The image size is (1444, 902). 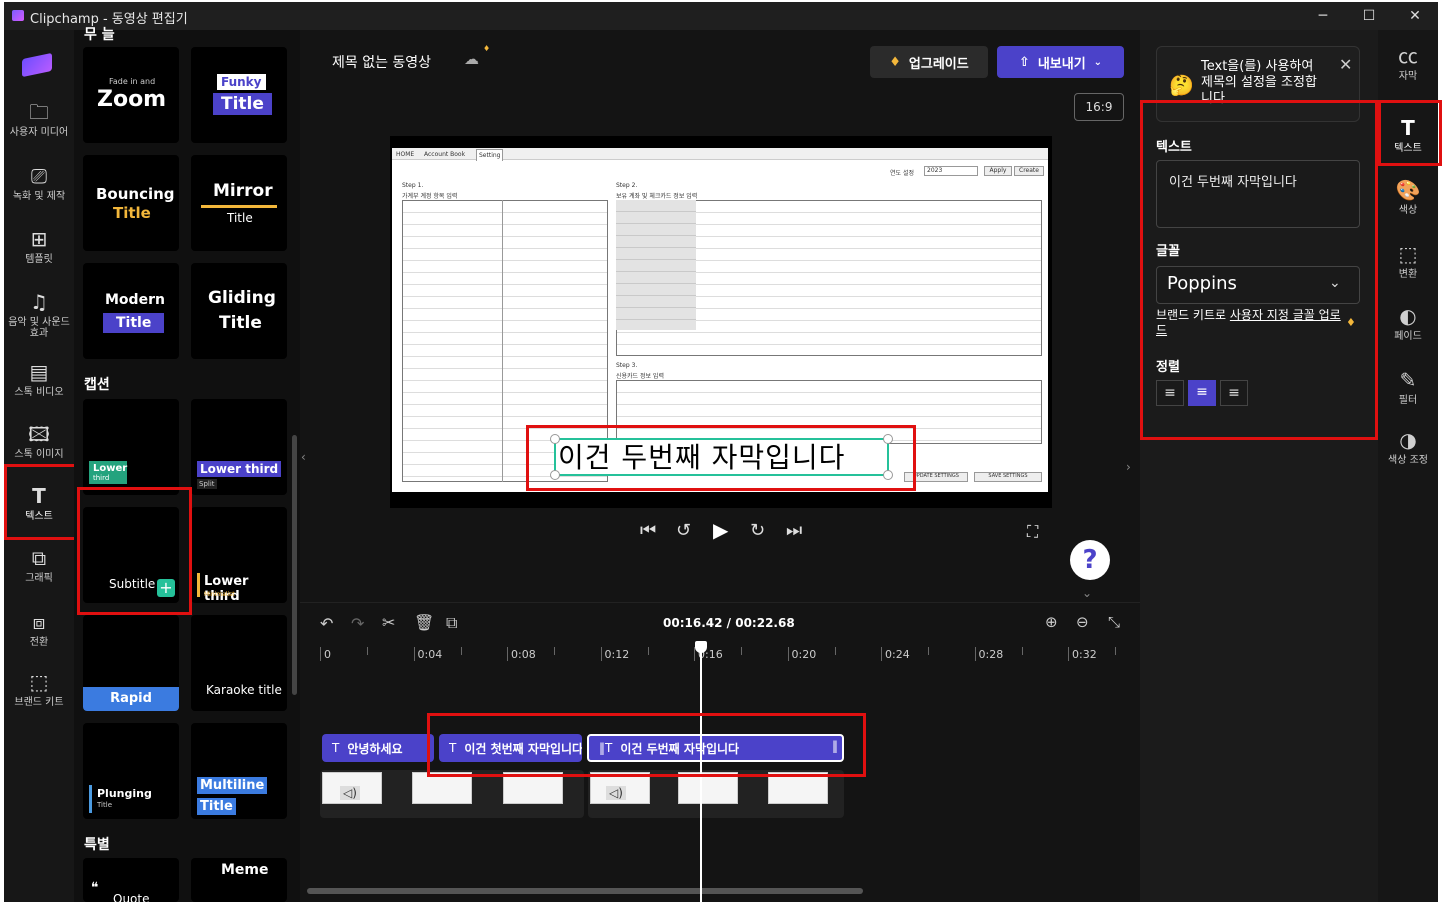 I want to click on collapse-left-icon: ‹, so click(x=303, y=457).